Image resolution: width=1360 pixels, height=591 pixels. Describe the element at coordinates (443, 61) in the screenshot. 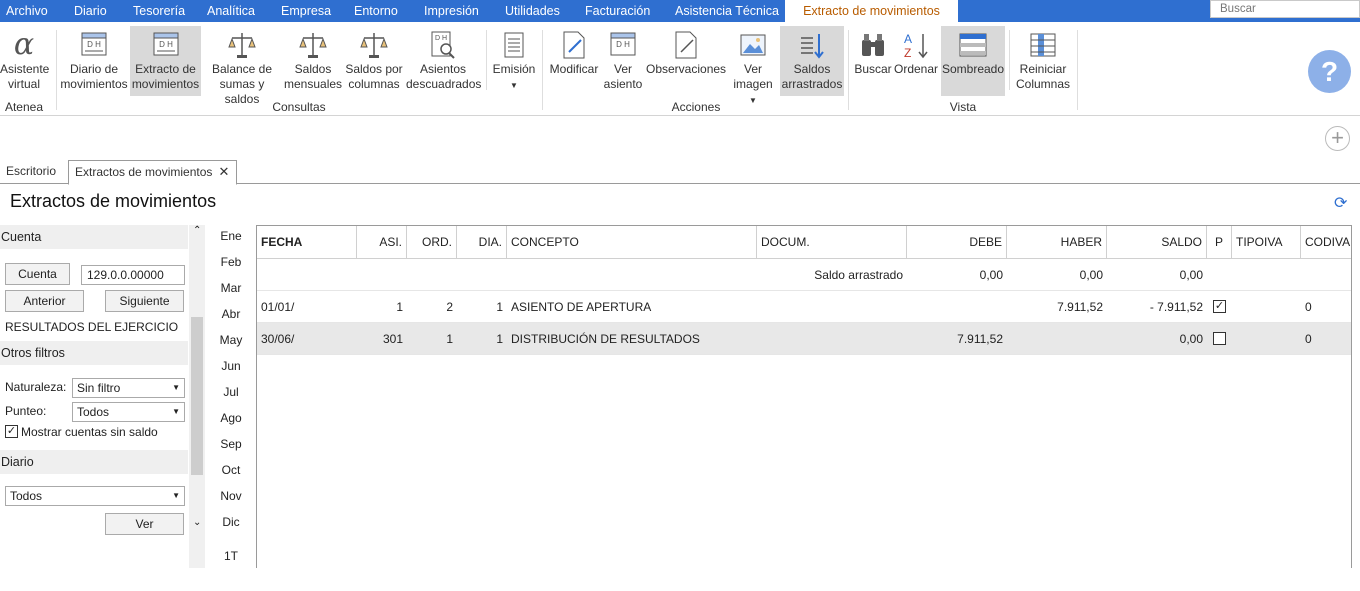

I see `asientos-descuadrados-button: D H Asientos descuadrados` at that location.